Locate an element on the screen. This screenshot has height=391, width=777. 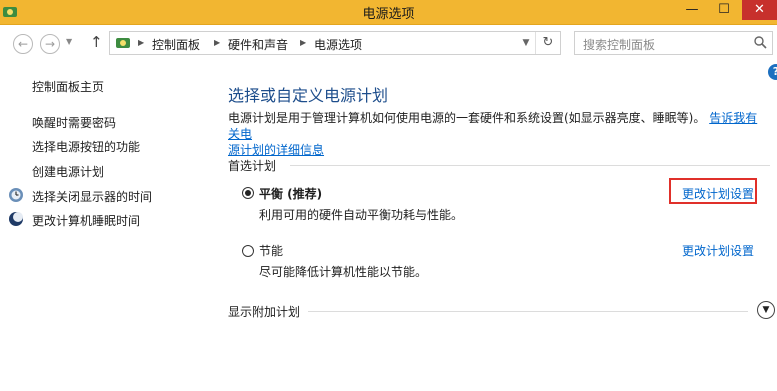
sidebar-item-create-plan: 创建电源计划 is located at coordinates (68, 171).